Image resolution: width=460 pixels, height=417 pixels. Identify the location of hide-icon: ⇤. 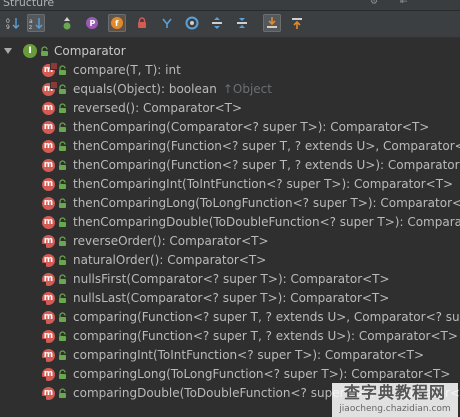
(405, 3).